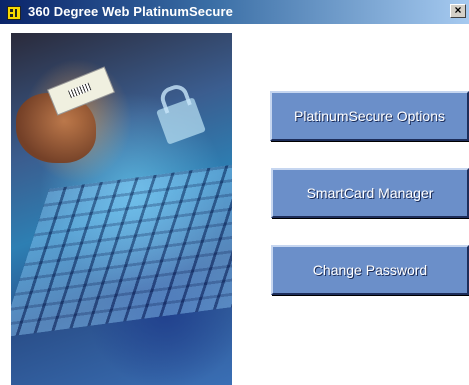 The image size is (469, 385). What do you see at coordinates (234, 12) in the screenshot?
I see `title-bar: 360 Degree Web PlatinumSecure ×` at bounding box center [234, 12].